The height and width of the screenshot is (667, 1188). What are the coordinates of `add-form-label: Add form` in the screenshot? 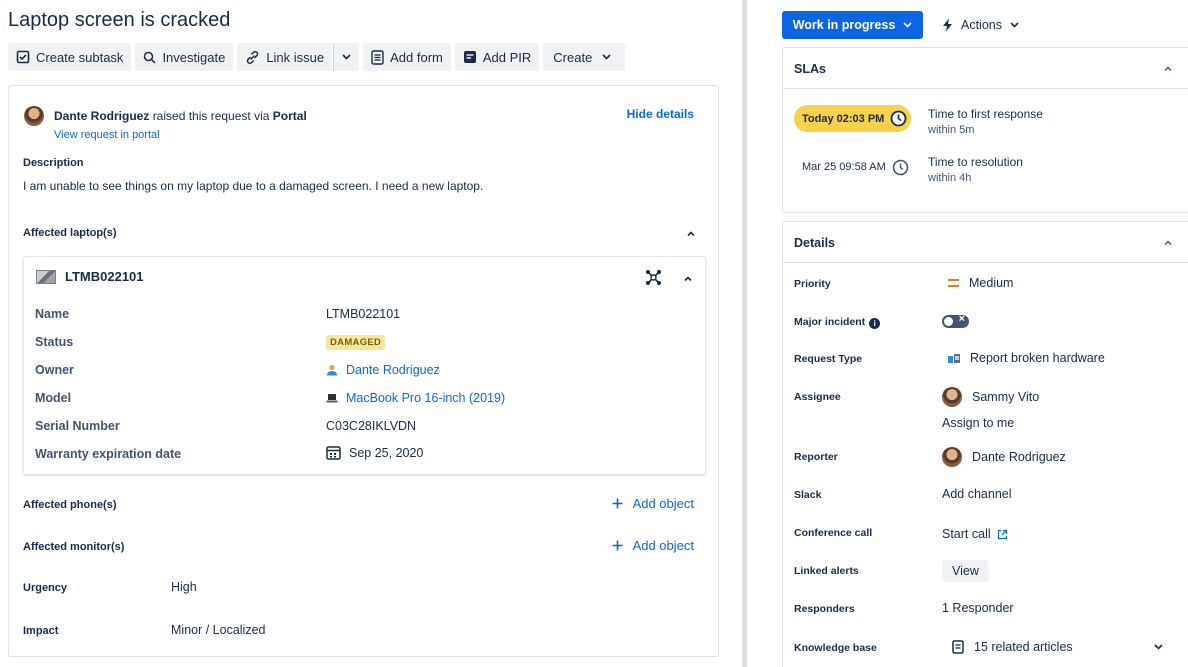 It's located at (416, 57).